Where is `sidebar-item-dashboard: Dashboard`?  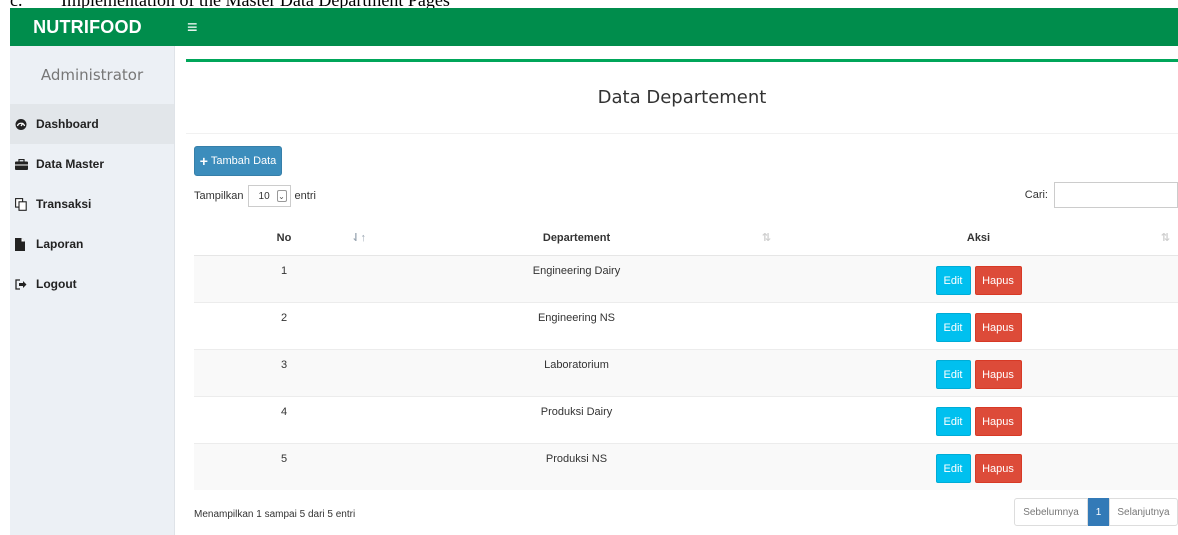
sidebar-item-dashboard: Dashboard is located at coordinates (92, 124).